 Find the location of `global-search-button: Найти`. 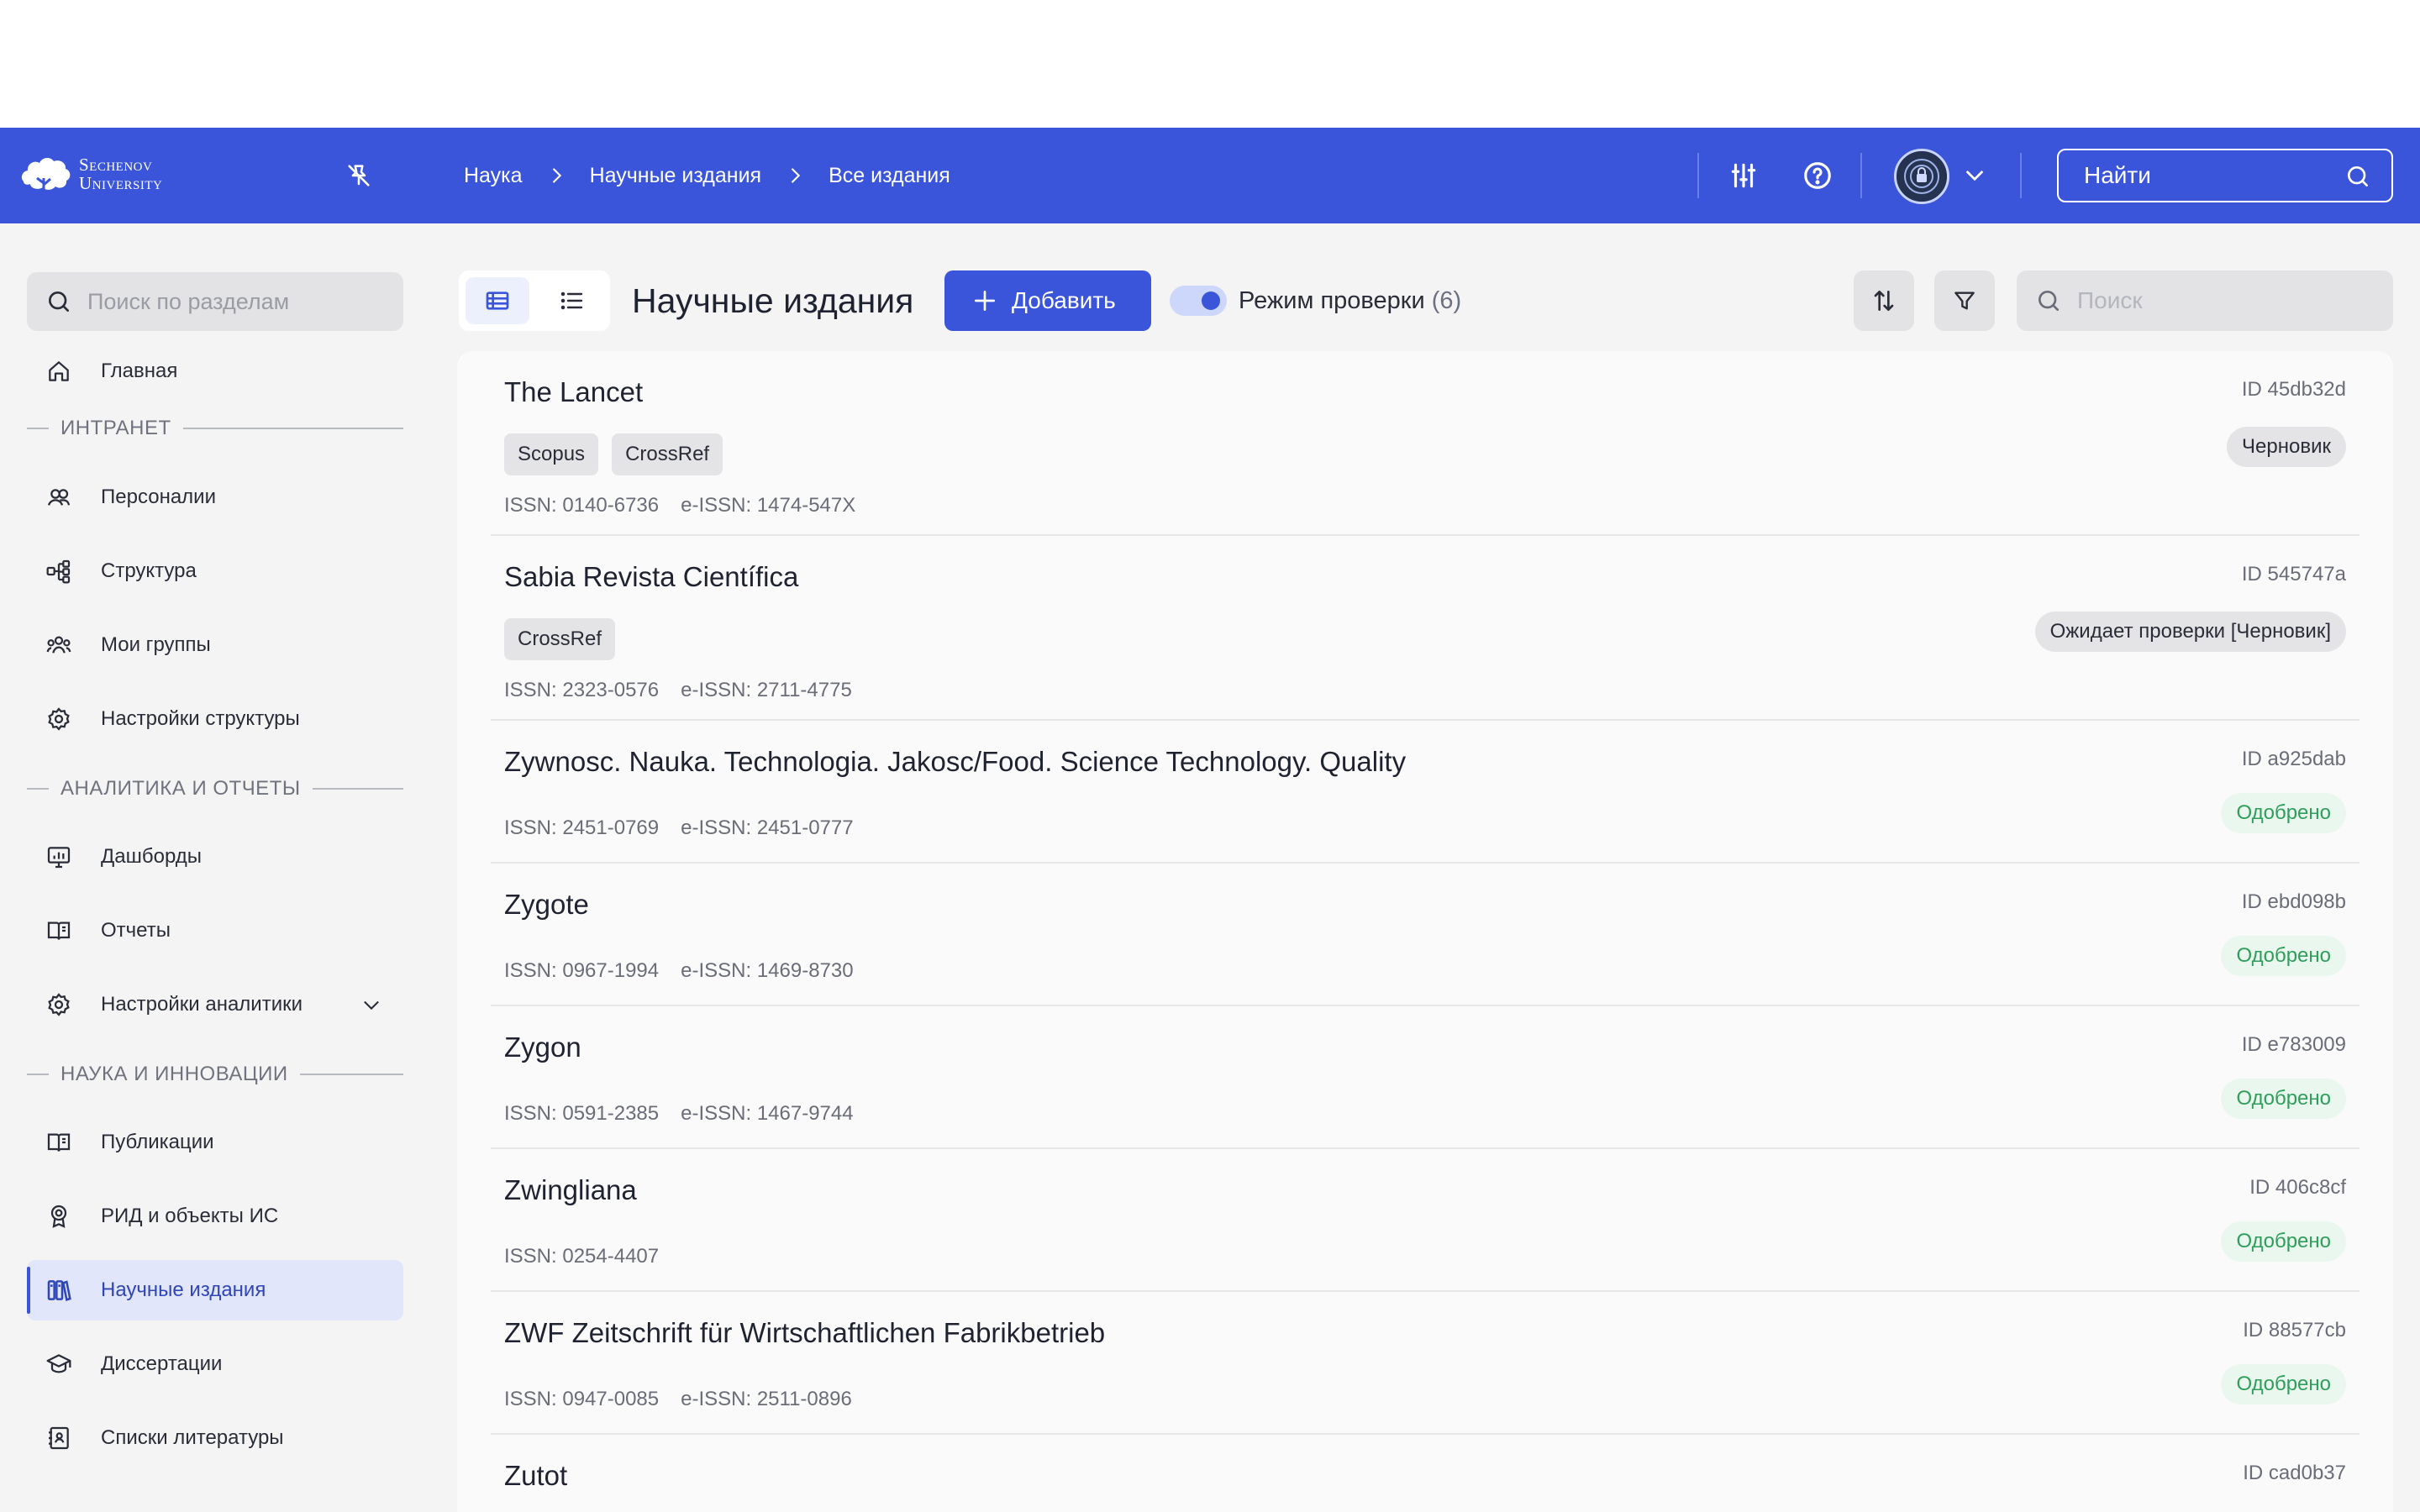

global-search-button: Найти is located at coordinates (2225, 175).